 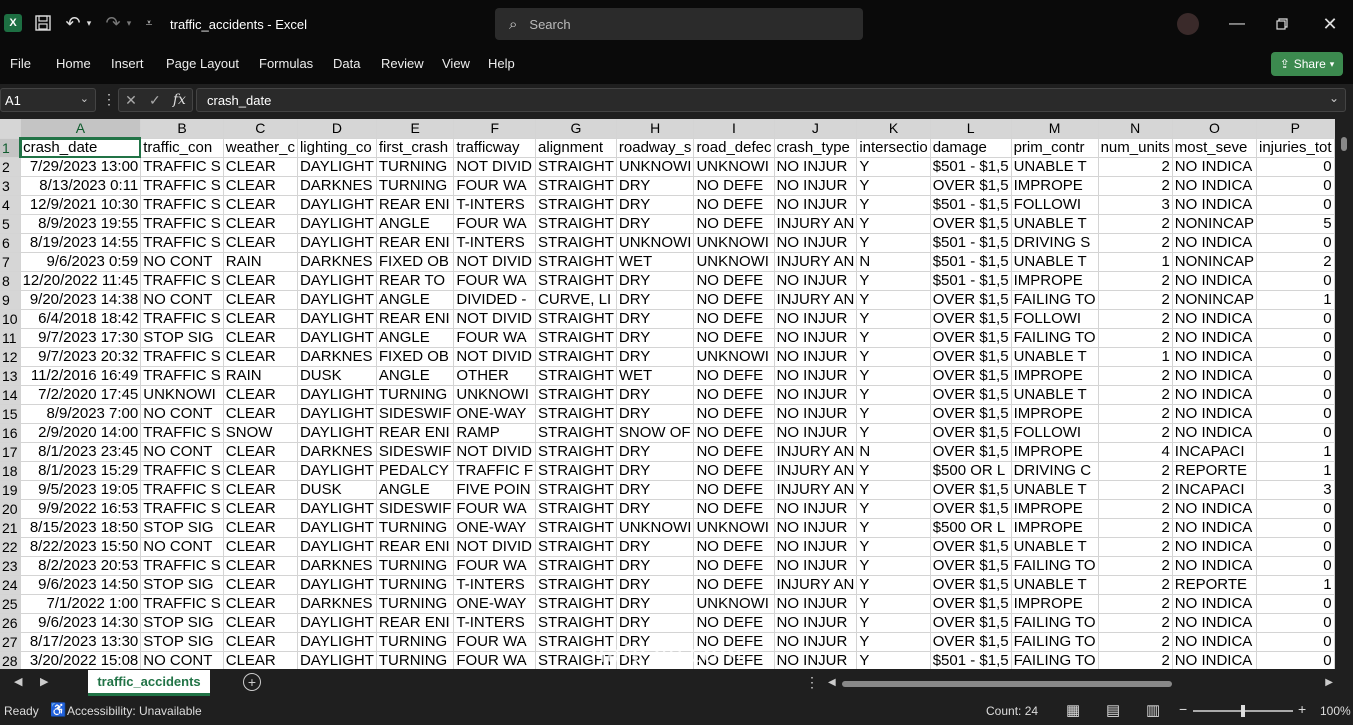 I want to click on cell: FAILING TO, so click(x=1055, y=660).